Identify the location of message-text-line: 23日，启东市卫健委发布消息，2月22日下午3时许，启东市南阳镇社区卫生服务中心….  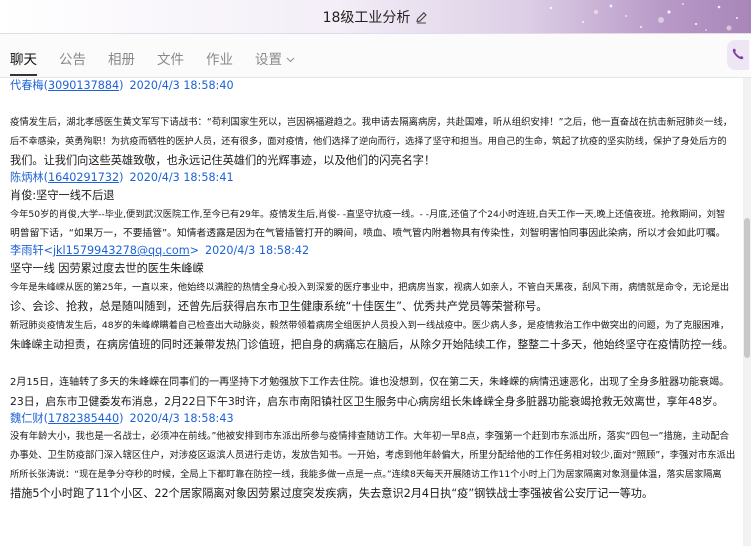
(367, 401).